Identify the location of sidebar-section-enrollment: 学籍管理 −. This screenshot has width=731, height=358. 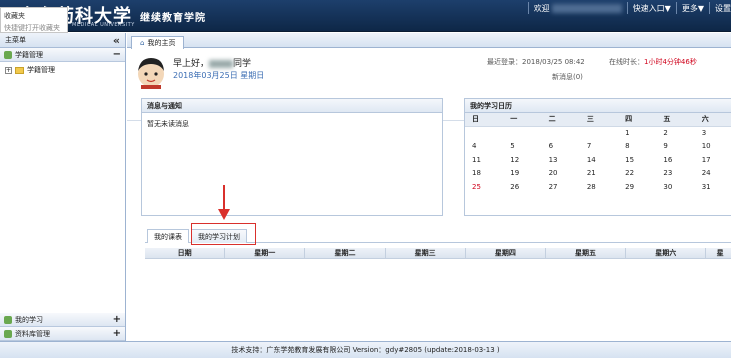
(62, 55).